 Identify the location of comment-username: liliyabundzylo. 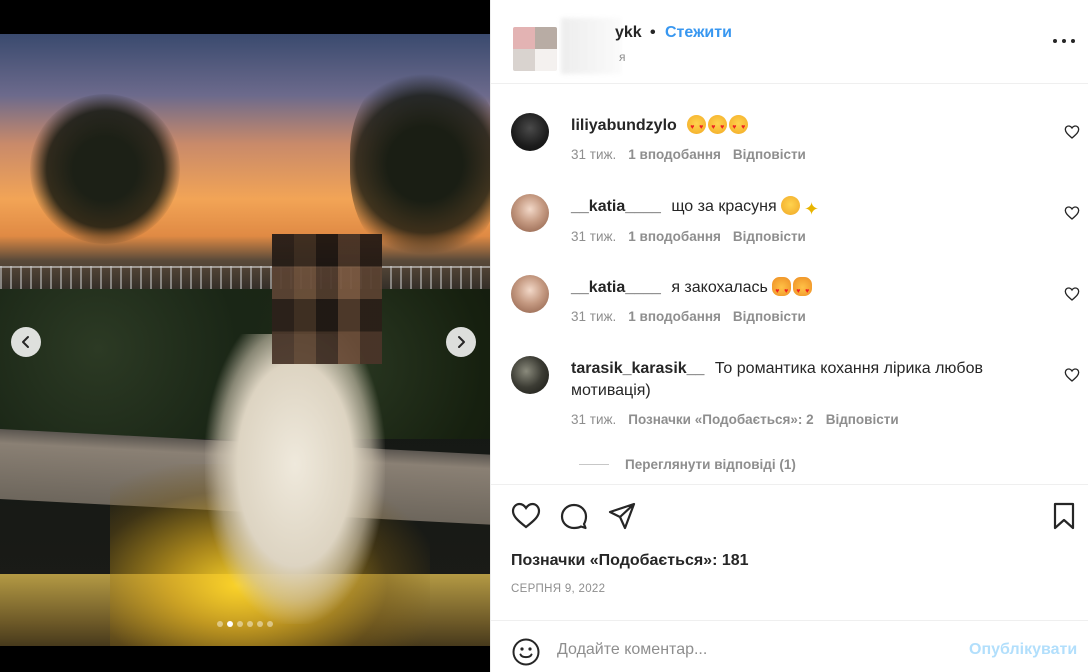
(626, 125).